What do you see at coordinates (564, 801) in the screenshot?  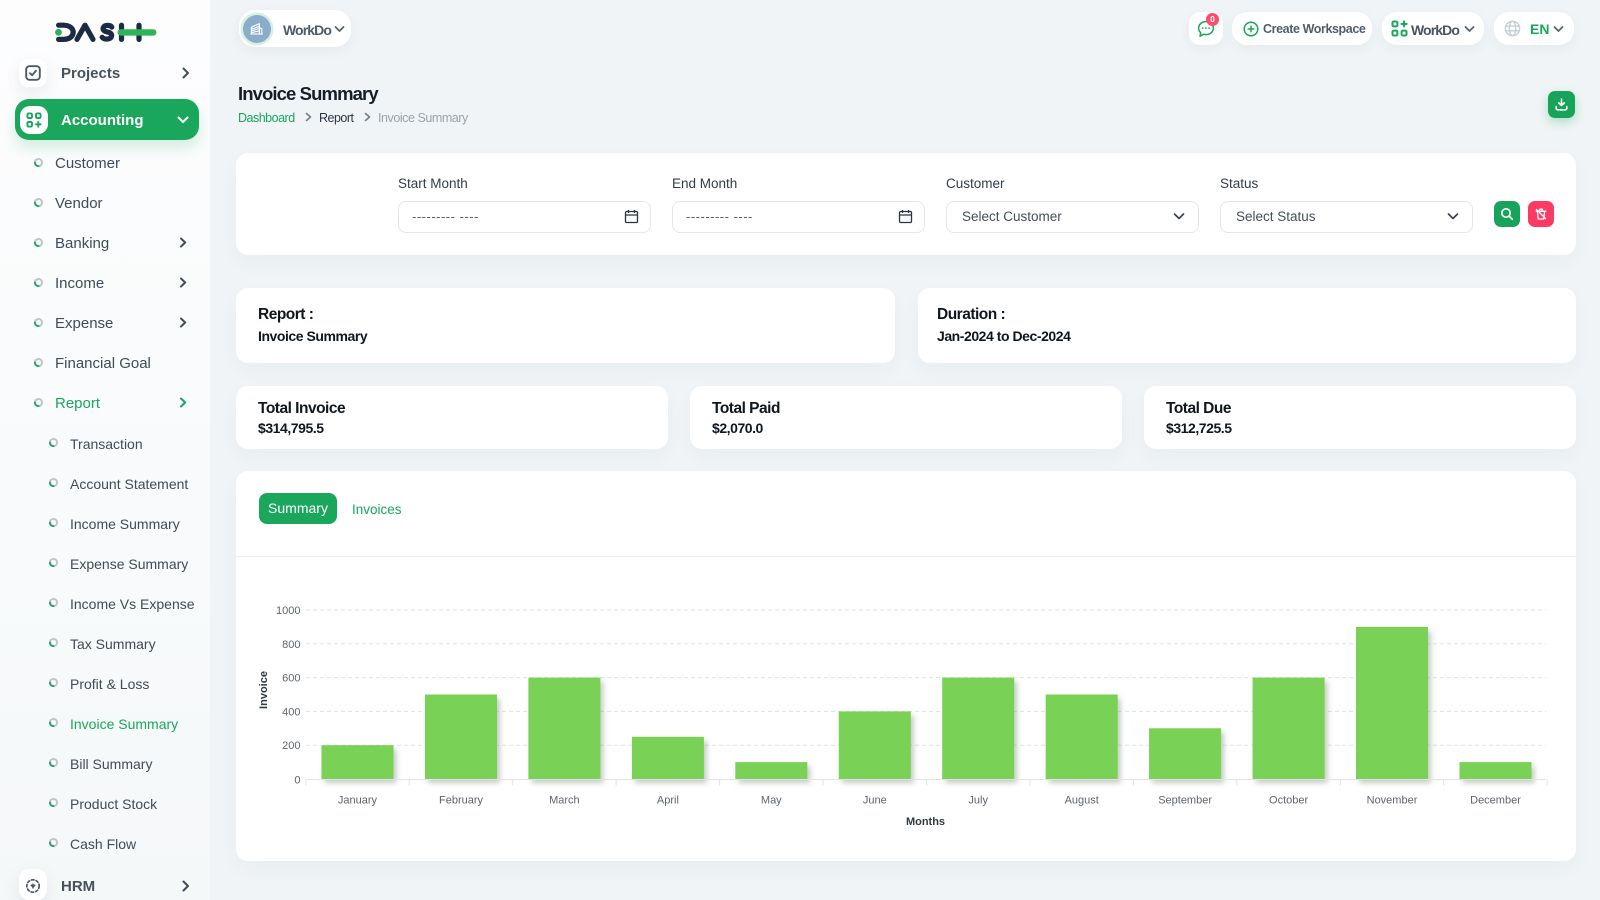 I see `svg-text: March` at bounding box center [564, 801].